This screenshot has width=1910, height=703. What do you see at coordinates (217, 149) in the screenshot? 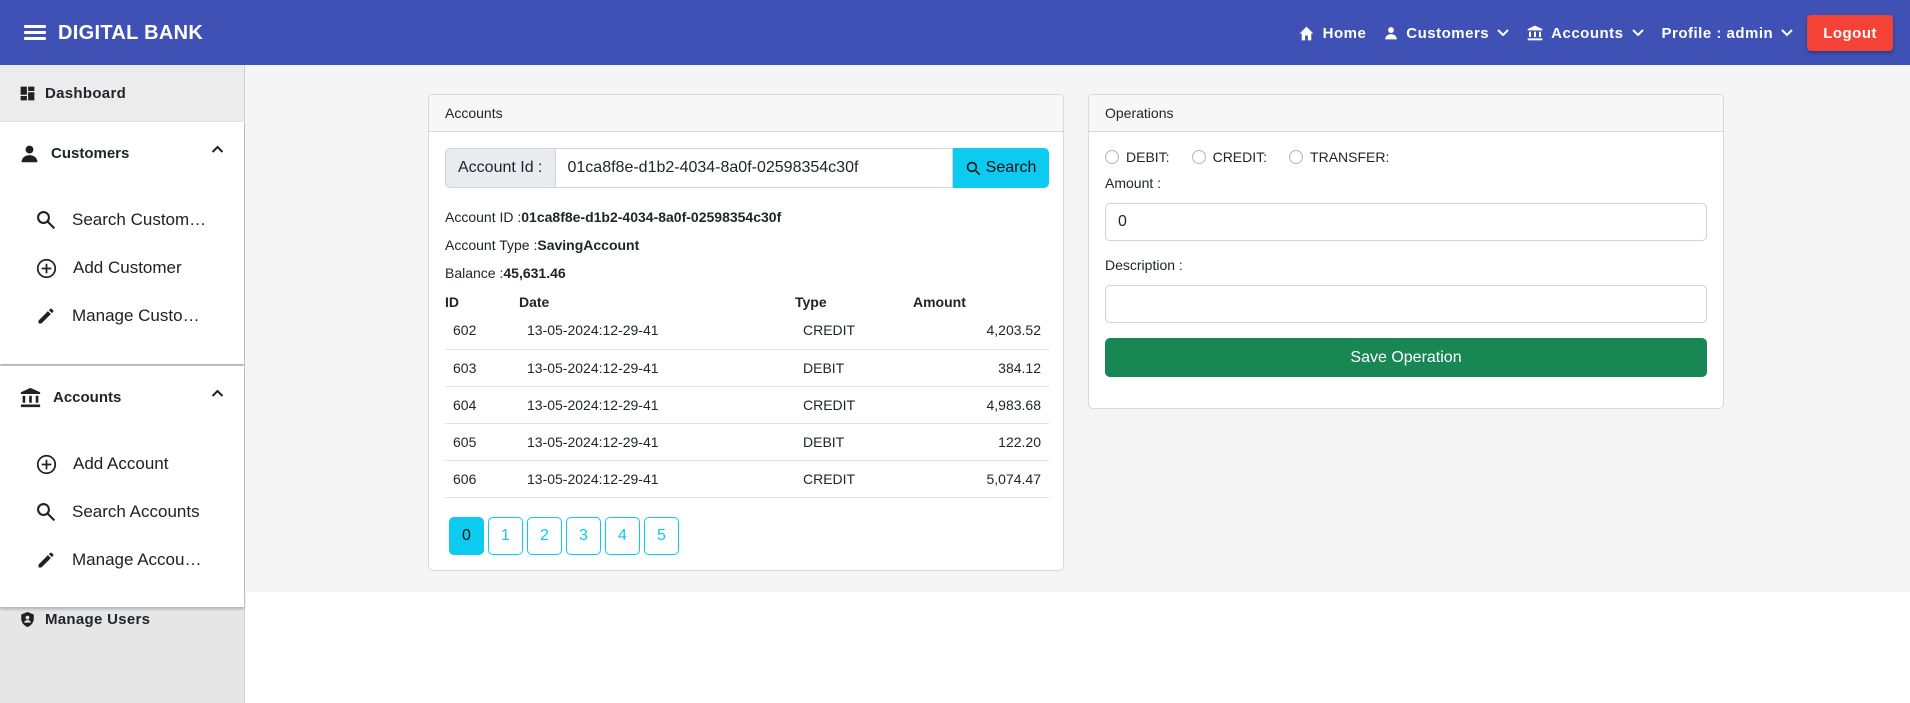
I see `chevron-up-icon` at bounding box center [217, 149].